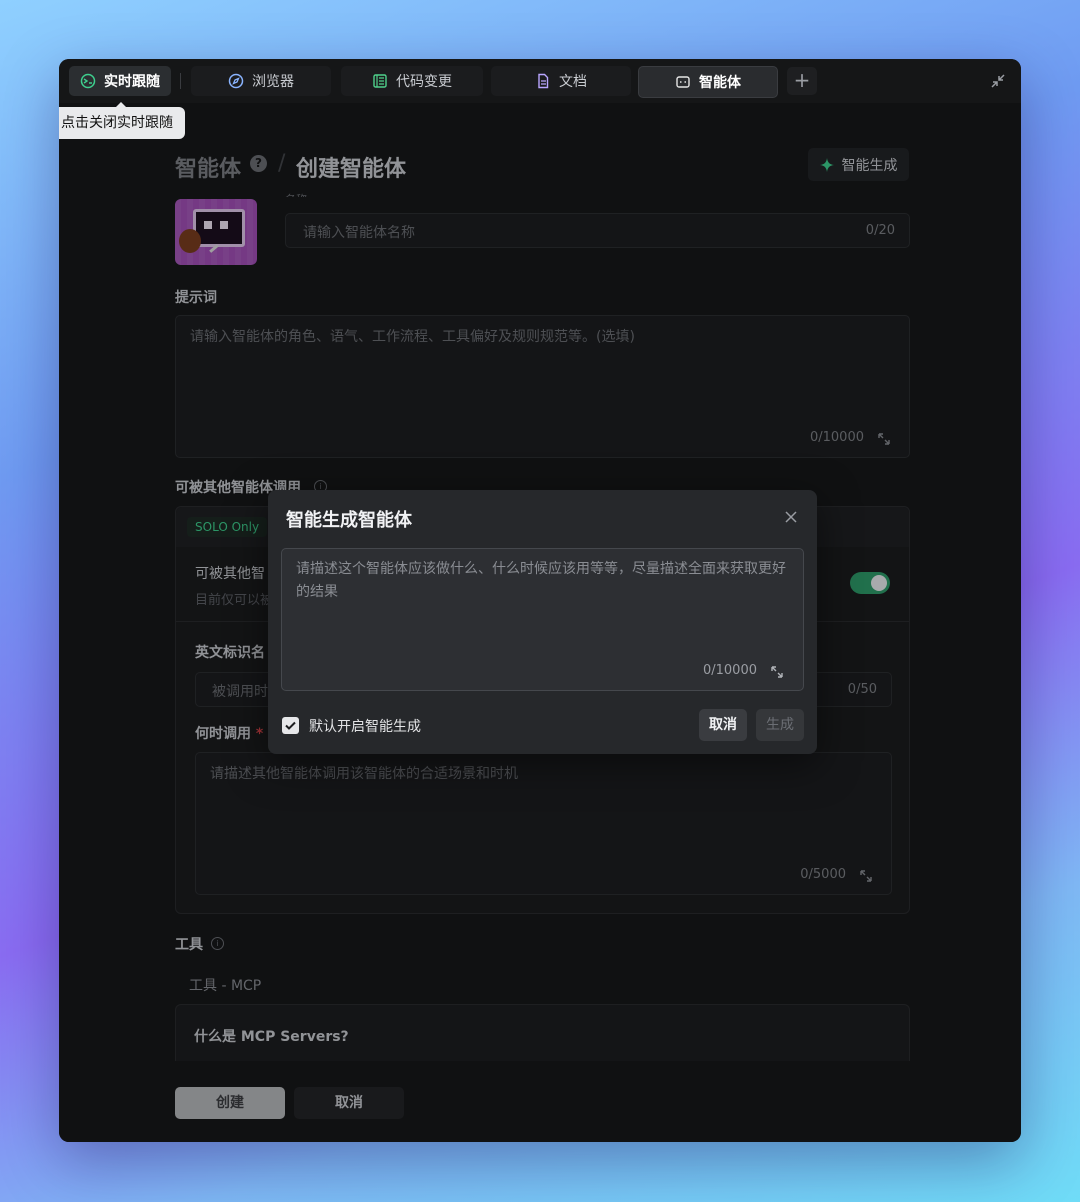 The image size is (1080, 1202). I want to click on expand-icon, so click(777, 672).